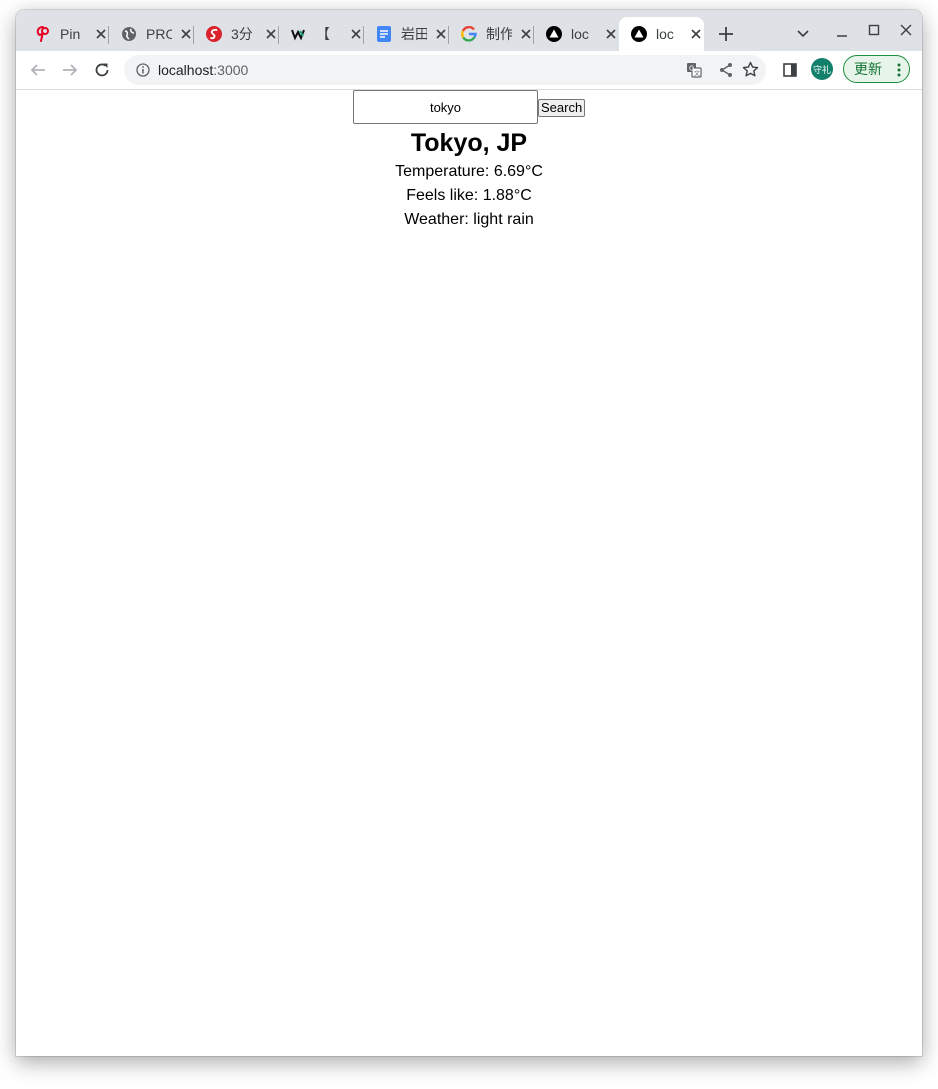  I want to click on maximize-icon, so click(874, 30).